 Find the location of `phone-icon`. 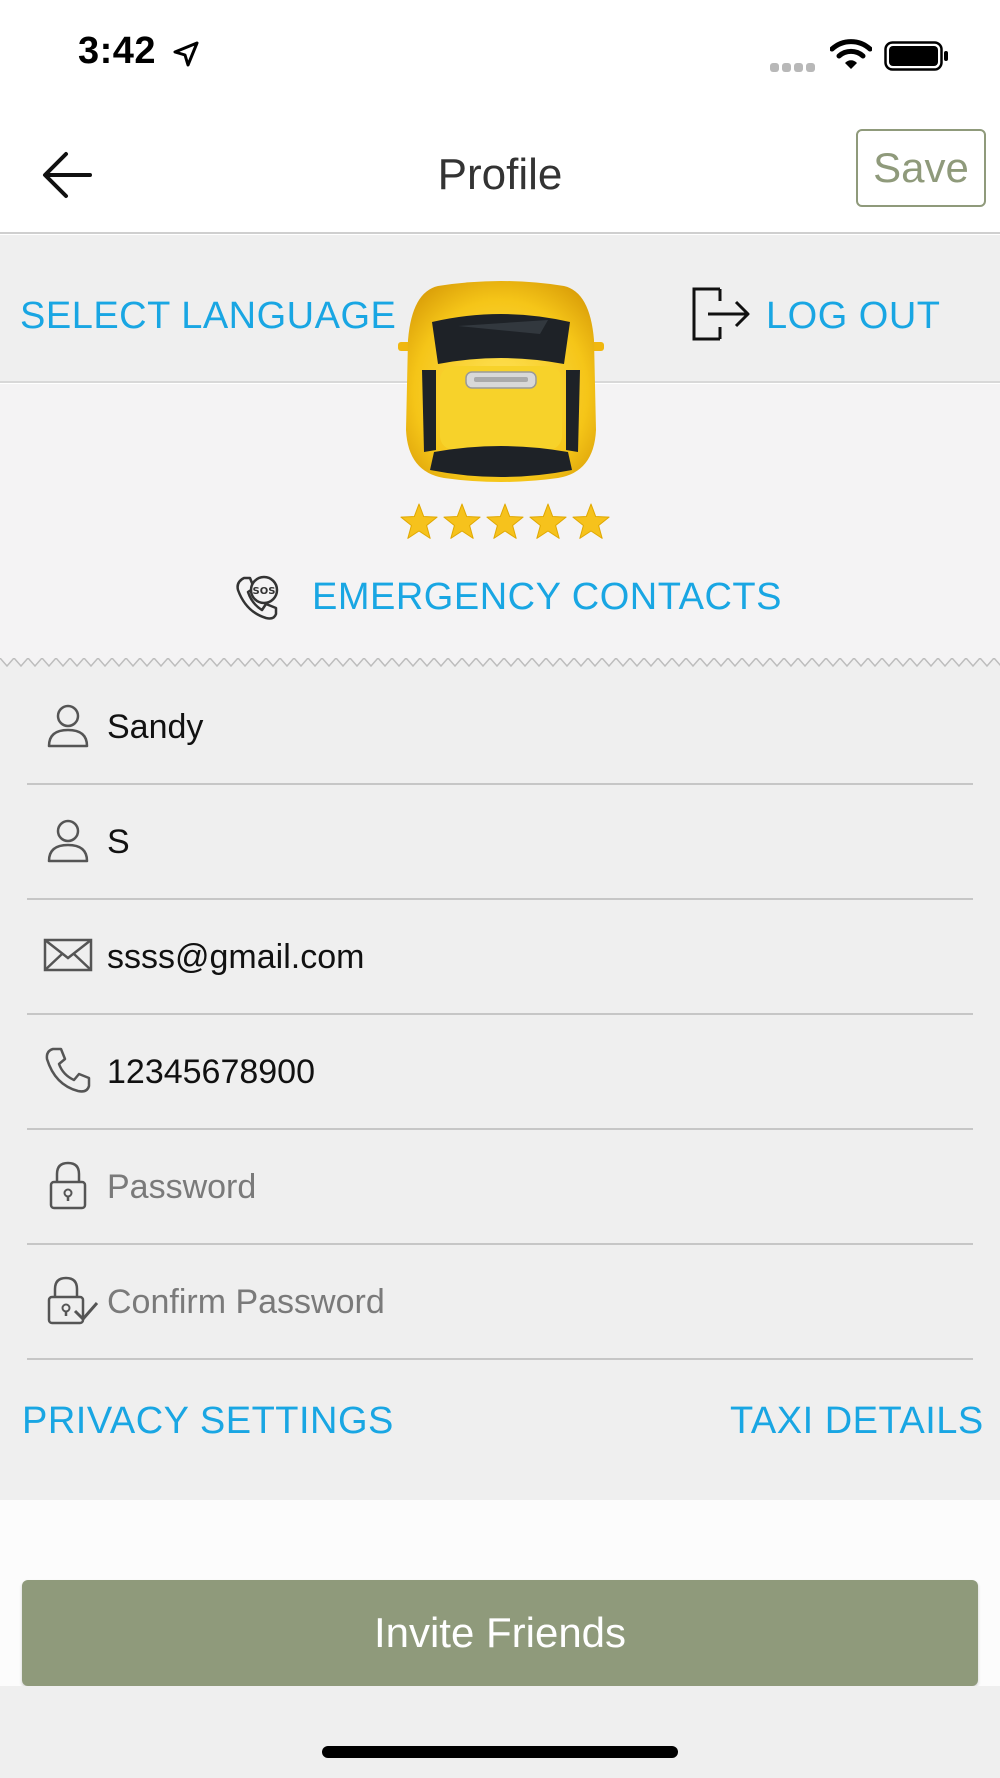

phone-icon is located at coordinates (68, 1070).